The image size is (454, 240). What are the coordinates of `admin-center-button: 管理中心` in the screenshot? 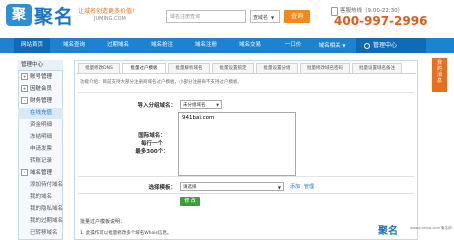 It's located at (391, 45).